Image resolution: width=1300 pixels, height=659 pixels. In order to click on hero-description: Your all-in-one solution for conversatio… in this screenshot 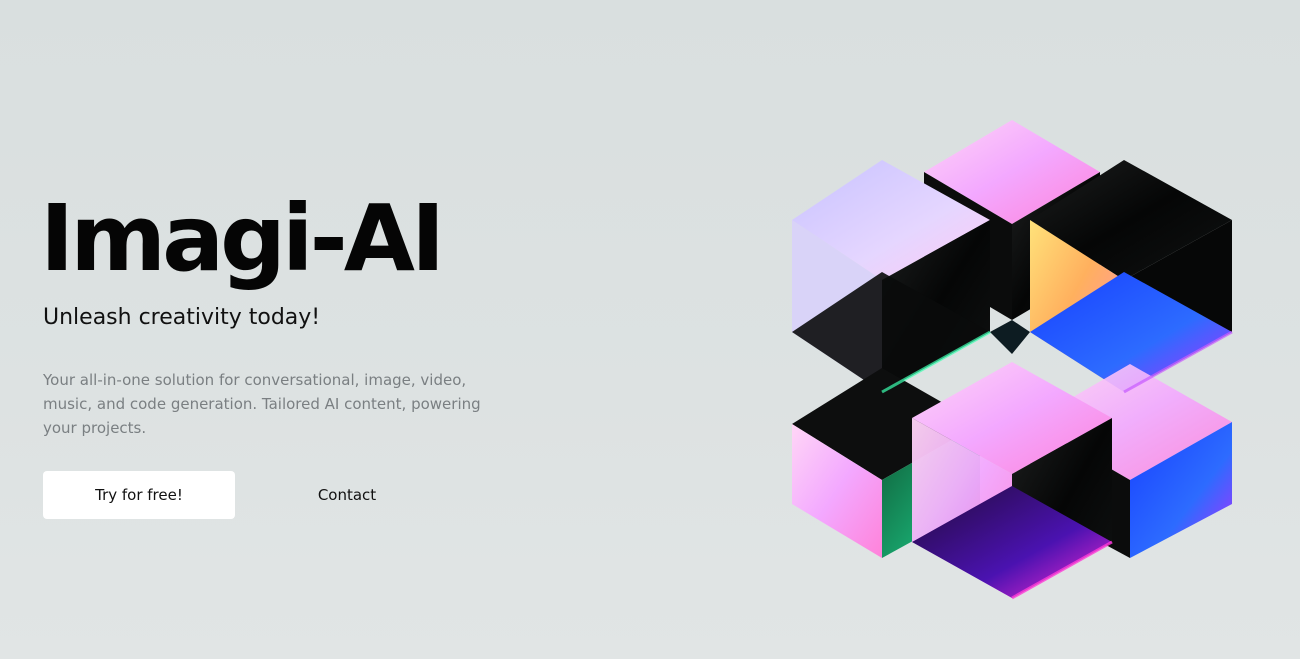, I will do `click(262, 404)`.